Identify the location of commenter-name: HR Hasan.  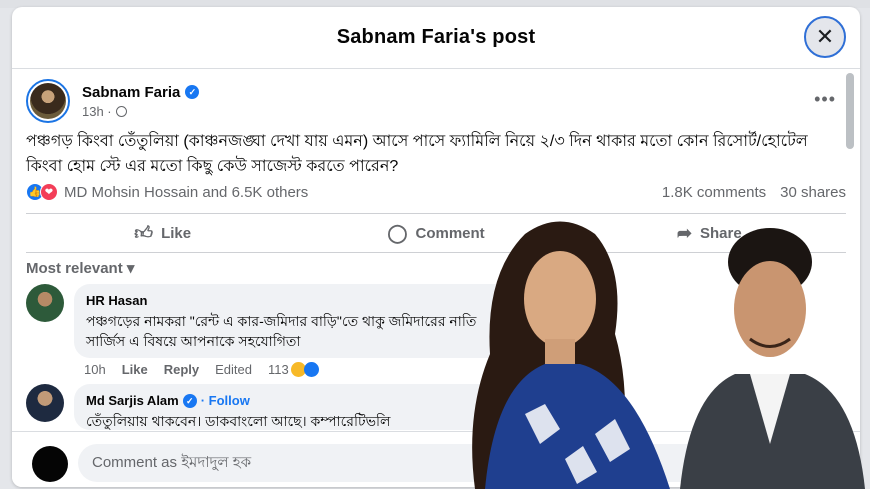
(294, 301).